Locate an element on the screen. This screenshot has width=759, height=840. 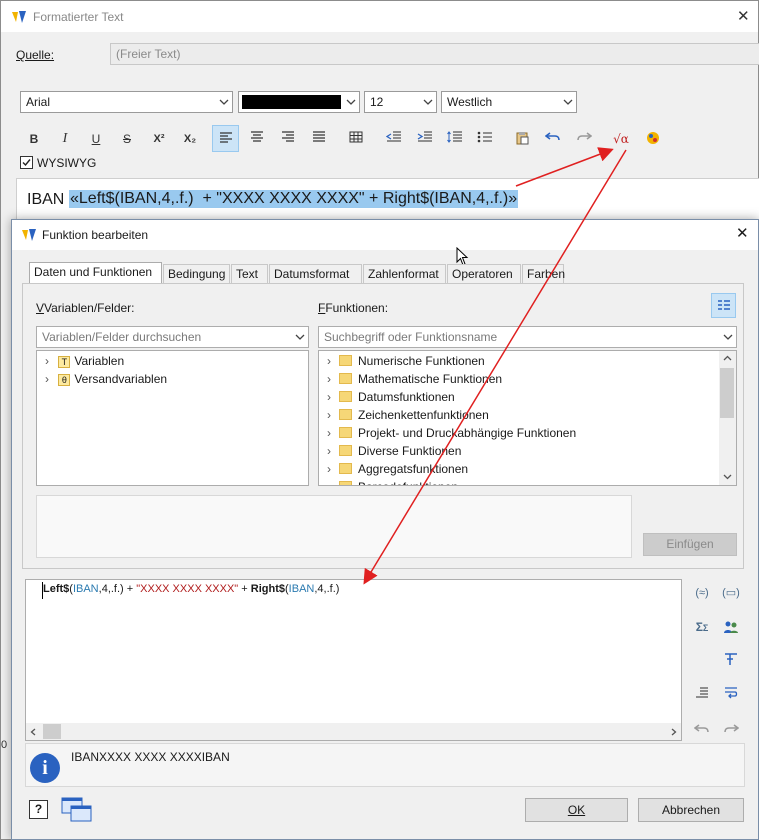
tab-1: Bedingung is located at coordinates (196, 274).